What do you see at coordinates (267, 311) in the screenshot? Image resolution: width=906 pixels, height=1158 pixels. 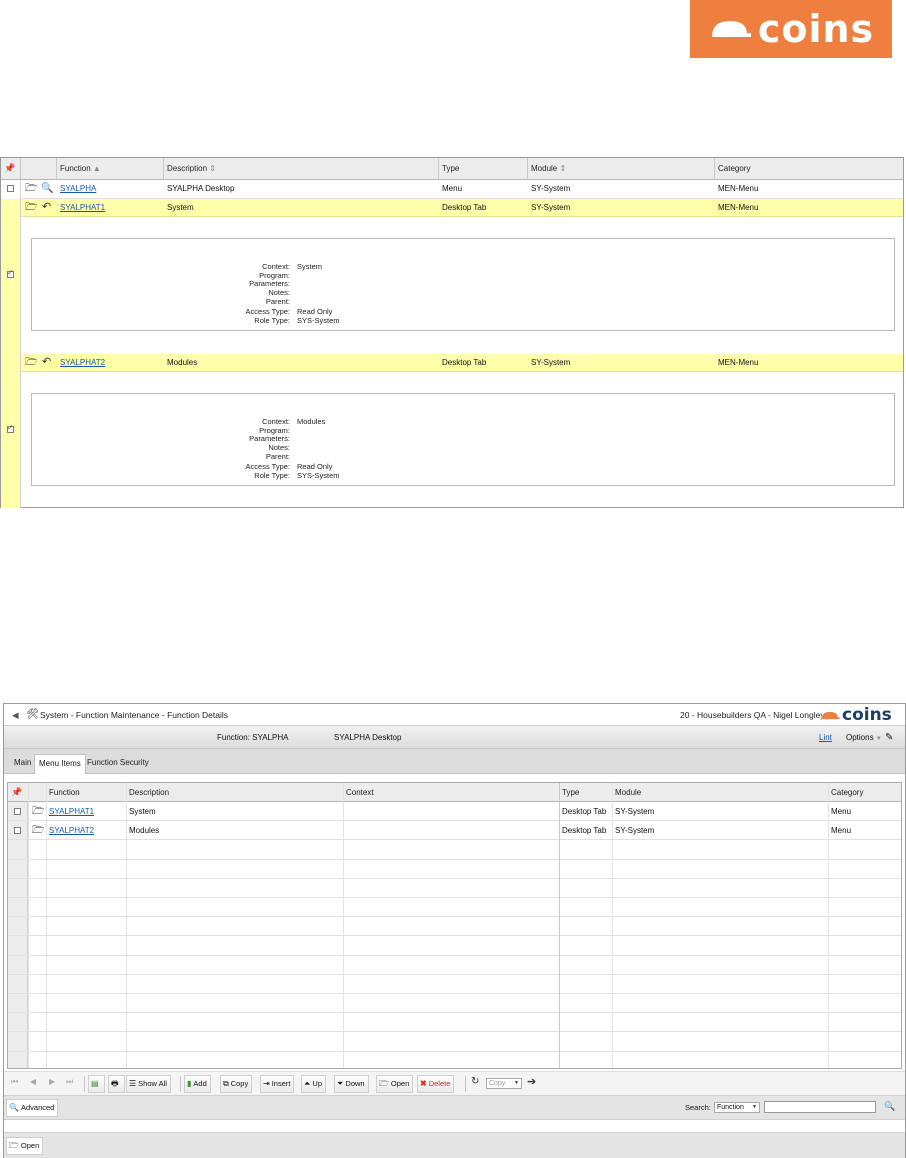 I see `access-type-label: Access Type:` at bounding box center [267, 311].